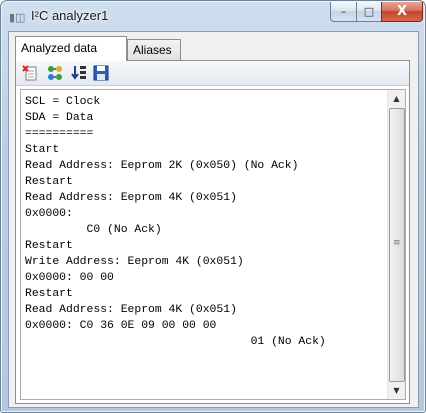 The width and height of the screenshot is (426, 413). Describe the element at coordinates (79, 73) in the screenshot. I see `sort-icon` at that location.